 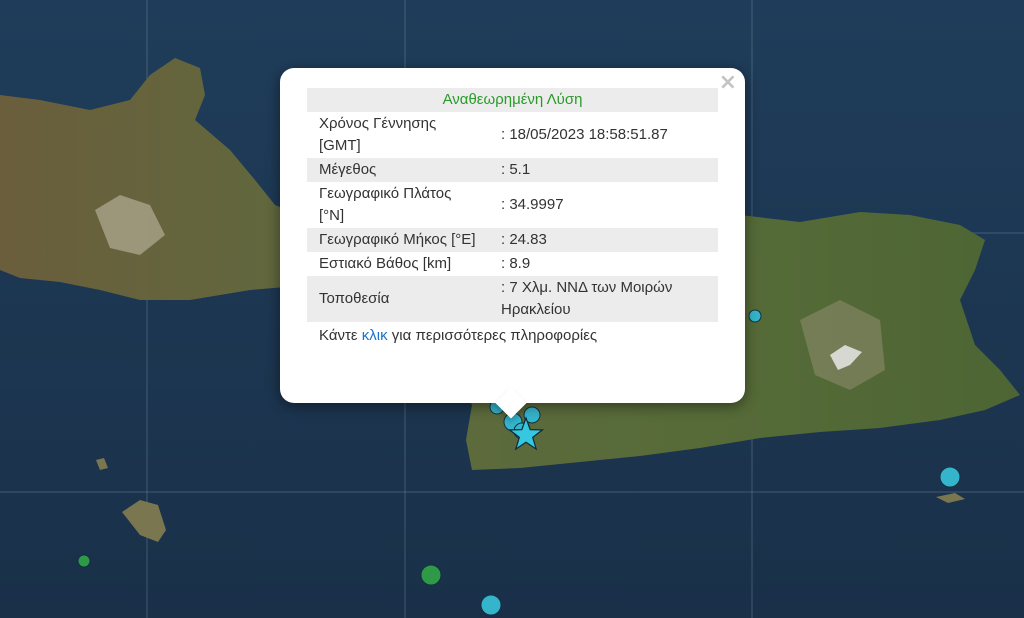 What do you see at coordinates (755, 316) in the screenshot?
I see `marker-east-coast` at bounding box center [755, 316].